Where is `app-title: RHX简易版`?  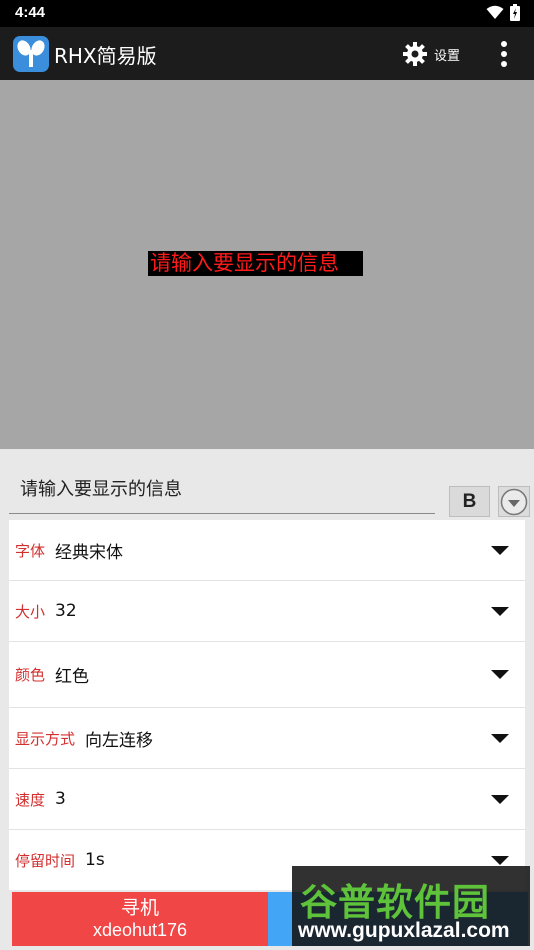 app-title: RHX简易版 is located at coordinates (105, 56).